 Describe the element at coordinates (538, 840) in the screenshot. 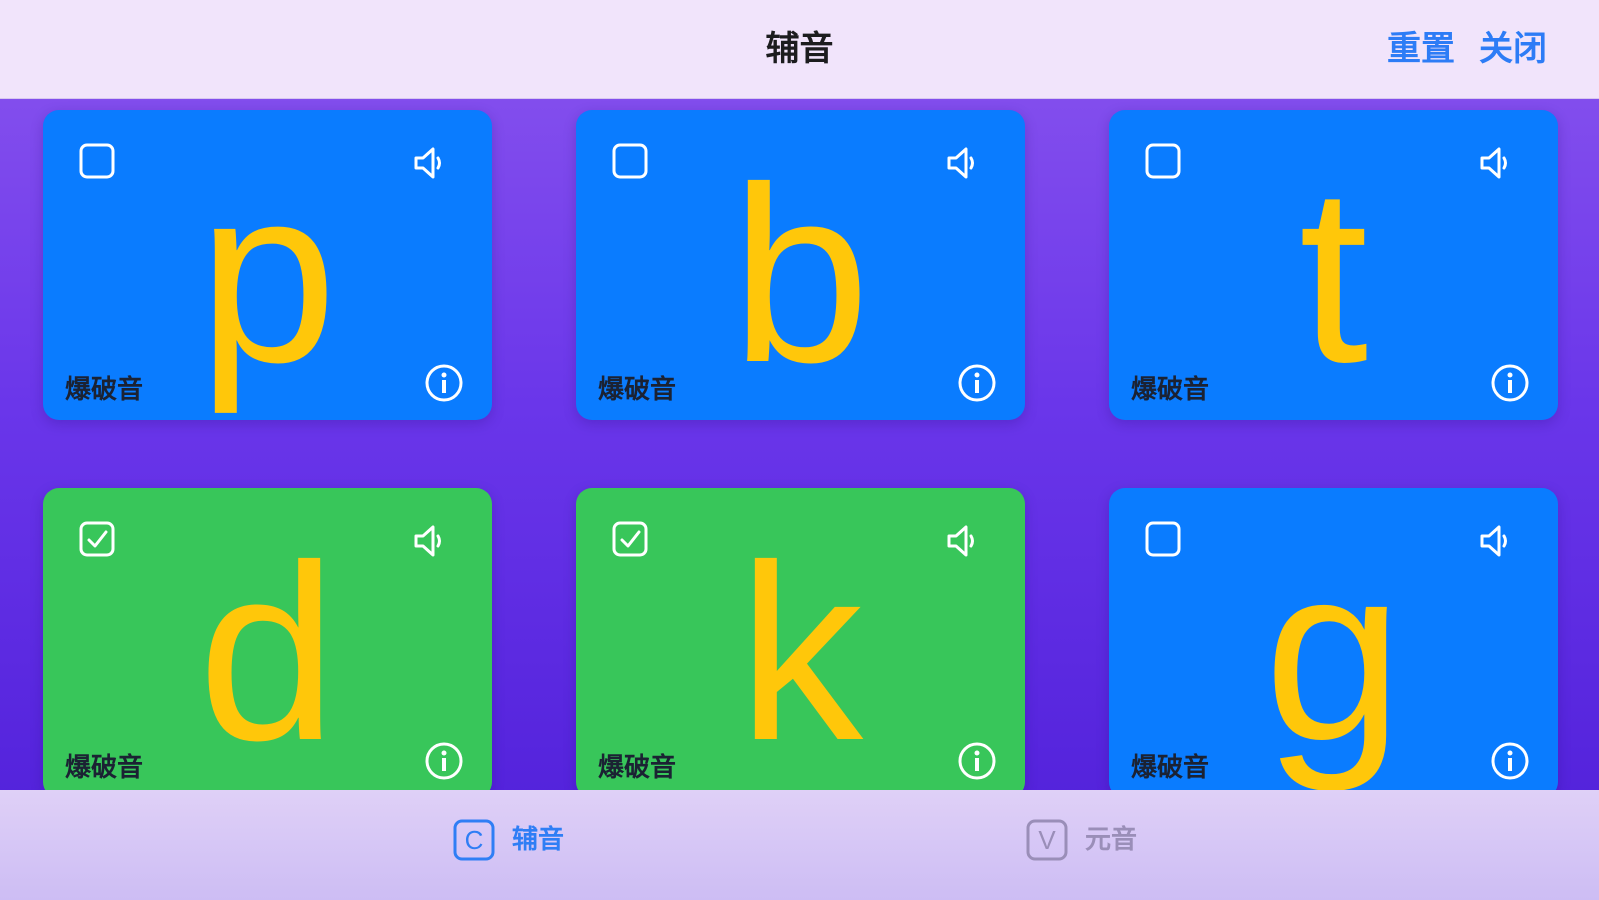

I see `tab-label: 辅音` at that location.